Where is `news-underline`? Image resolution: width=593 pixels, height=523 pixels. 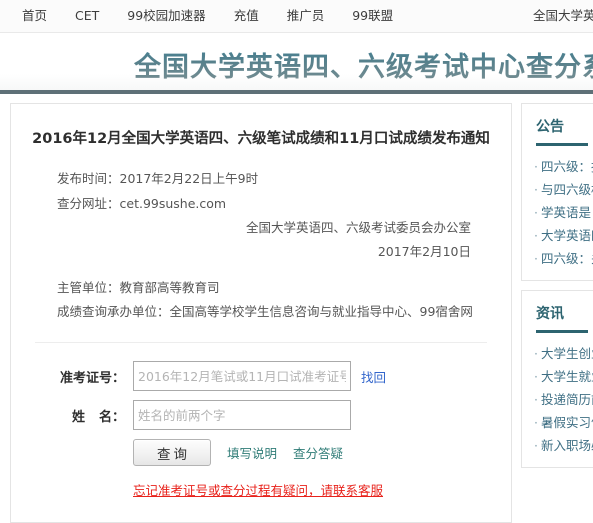
news-underline is located at coordinates (562, 331).